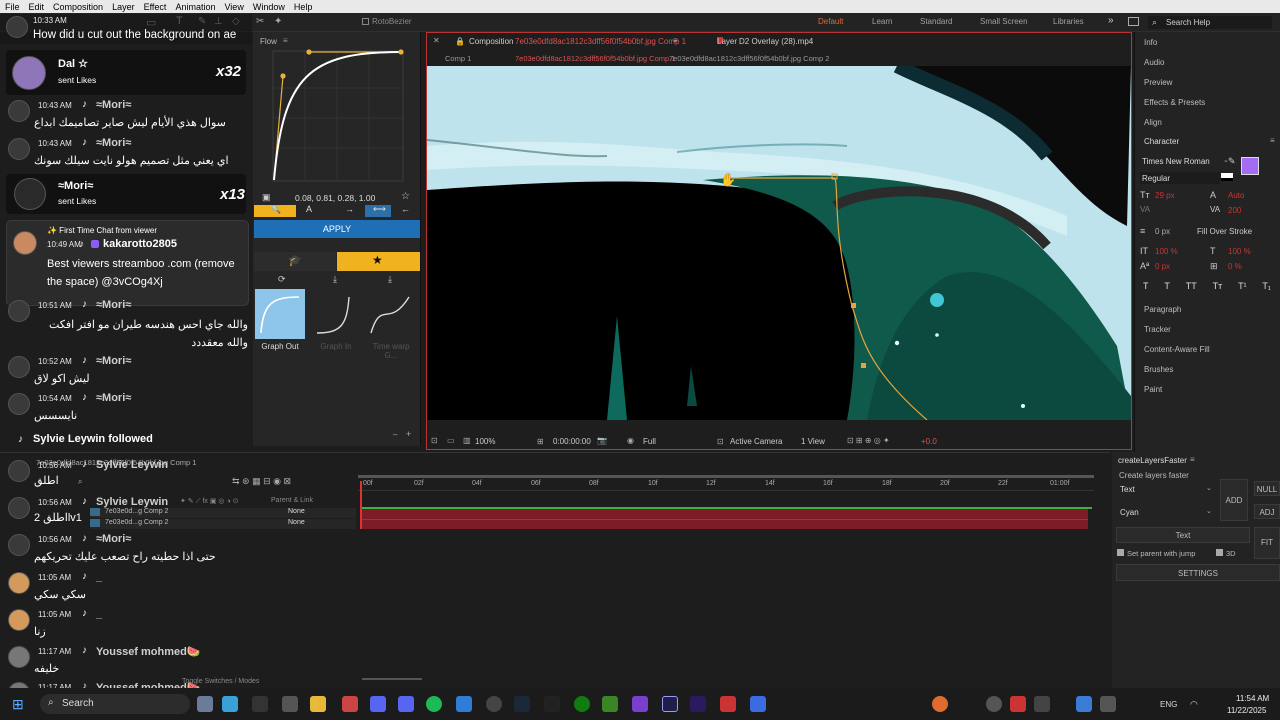 This screenshot has height=720, width=1280. What do you see at coordinates (776, 41) in the screenshot?
I see `layer-tab-name: D2 Overlay (28).mp4` at bounding box center [776, 41].